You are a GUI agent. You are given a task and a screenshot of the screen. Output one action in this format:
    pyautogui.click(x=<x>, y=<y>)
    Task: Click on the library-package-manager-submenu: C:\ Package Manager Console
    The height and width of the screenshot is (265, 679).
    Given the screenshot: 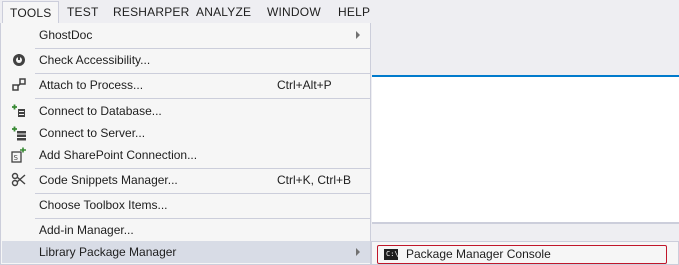 What is the action you would take?
    pyautogui.click(x=525, y=253)
    